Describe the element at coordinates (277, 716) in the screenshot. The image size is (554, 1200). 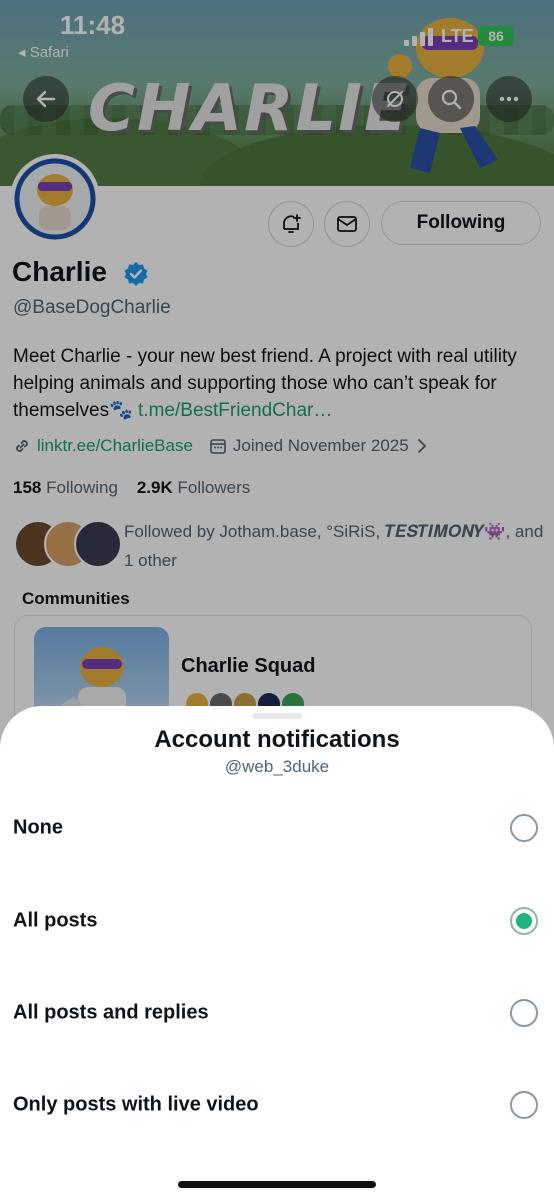
I see `sheet-grabber` at that location.